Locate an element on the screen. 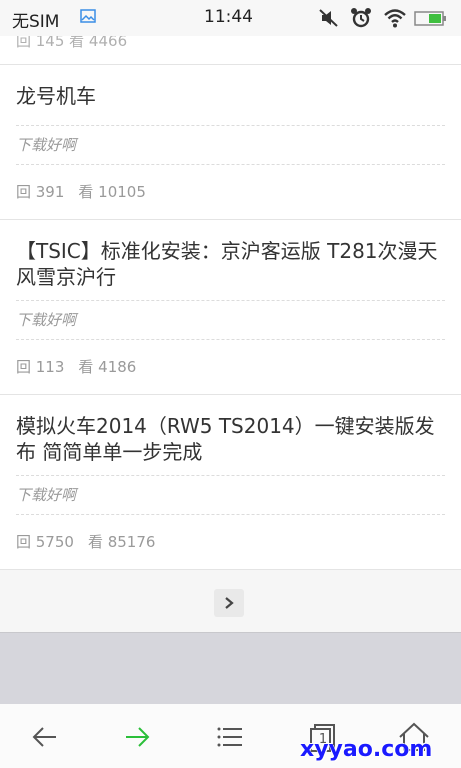 The image size is (461, 768). watermark-logo: xyyao.com is located at coordinates (366, 749).